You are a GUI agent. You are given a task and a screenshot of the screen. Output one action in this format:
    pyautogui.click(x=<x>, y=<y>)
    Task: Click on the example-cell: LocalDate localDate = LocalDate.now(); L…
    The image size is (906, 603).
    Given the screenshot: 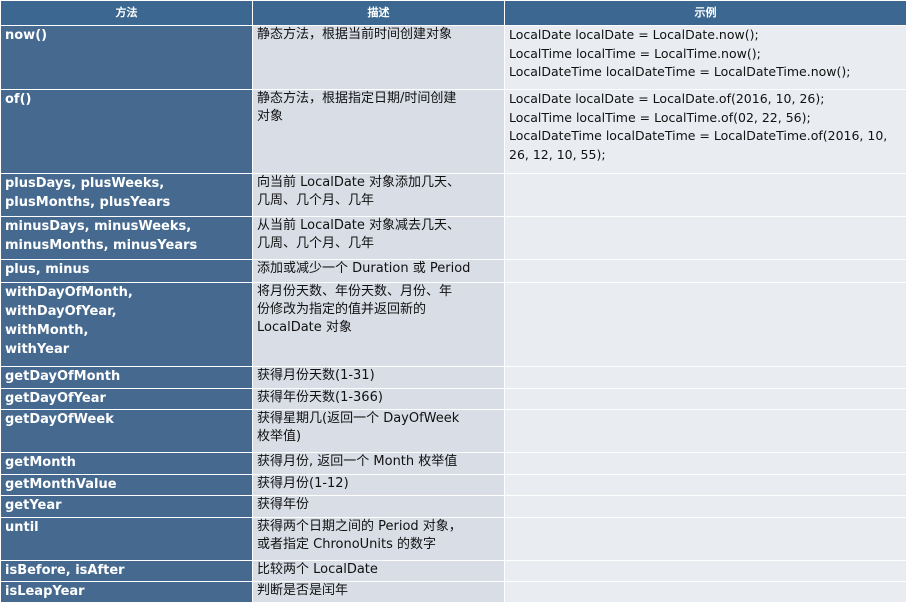 What is the action you would take?
    pyautogui.click(x=705, y=58)
    